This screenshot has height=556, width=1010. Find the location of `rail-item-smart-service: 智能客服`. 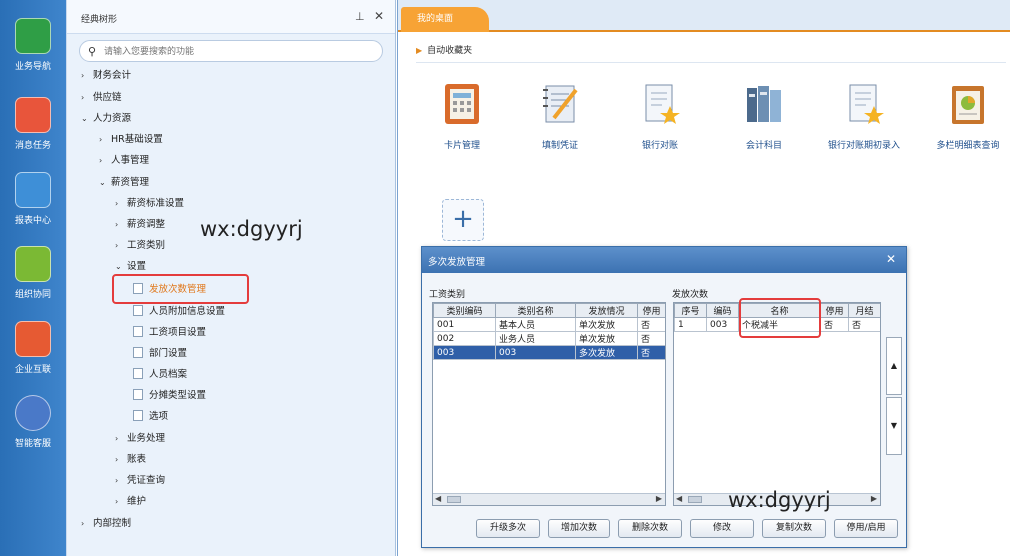

rail-item-smart-service: 智能客服 is located at coordinates (33, 422).